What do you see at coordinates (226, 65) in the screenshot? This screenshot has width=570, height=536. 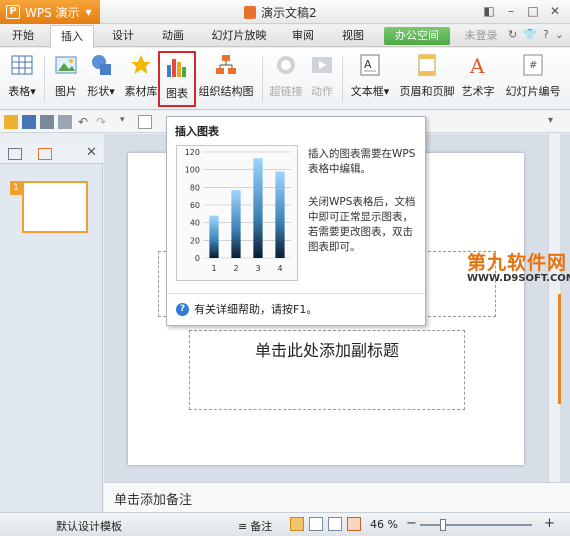 I see `org-chart-icon` at bounding box center [226, 65].